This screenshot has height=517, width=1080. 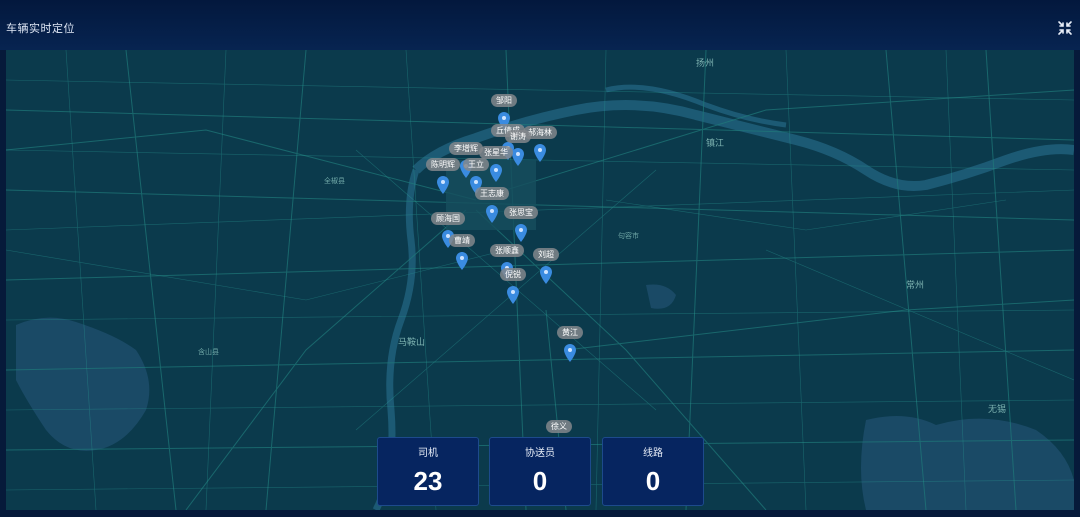 What do you see at coordinates (513, 274) in the screenshot?
I see `vehicle-marker-label: 倪锐` at bounding box center [513, 274].